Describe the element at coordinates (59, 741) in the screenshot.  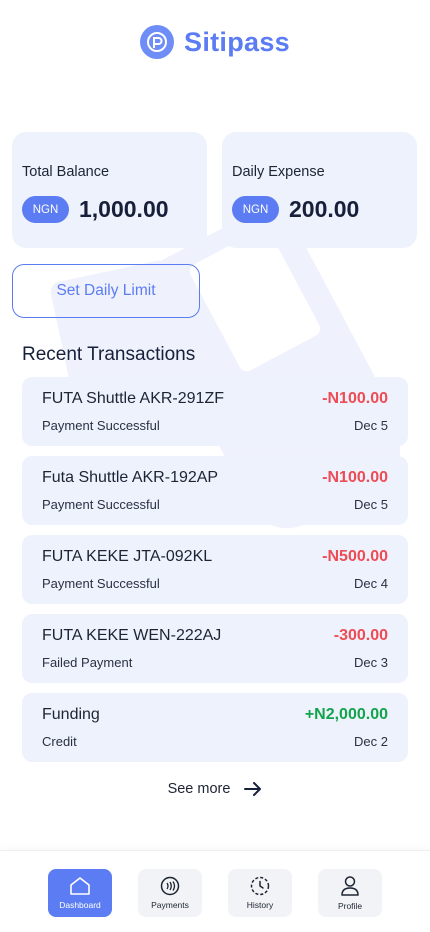
I see `transaction-status: Credit` at that location.